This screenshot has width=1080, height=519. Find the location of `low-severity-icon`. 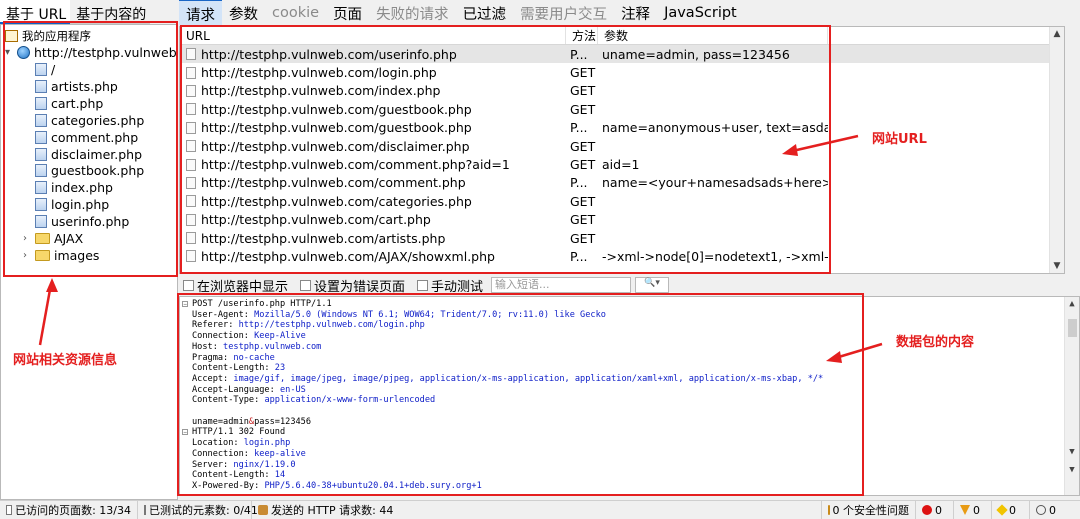

low-severity-icon is located at coordinates (1002, 510).